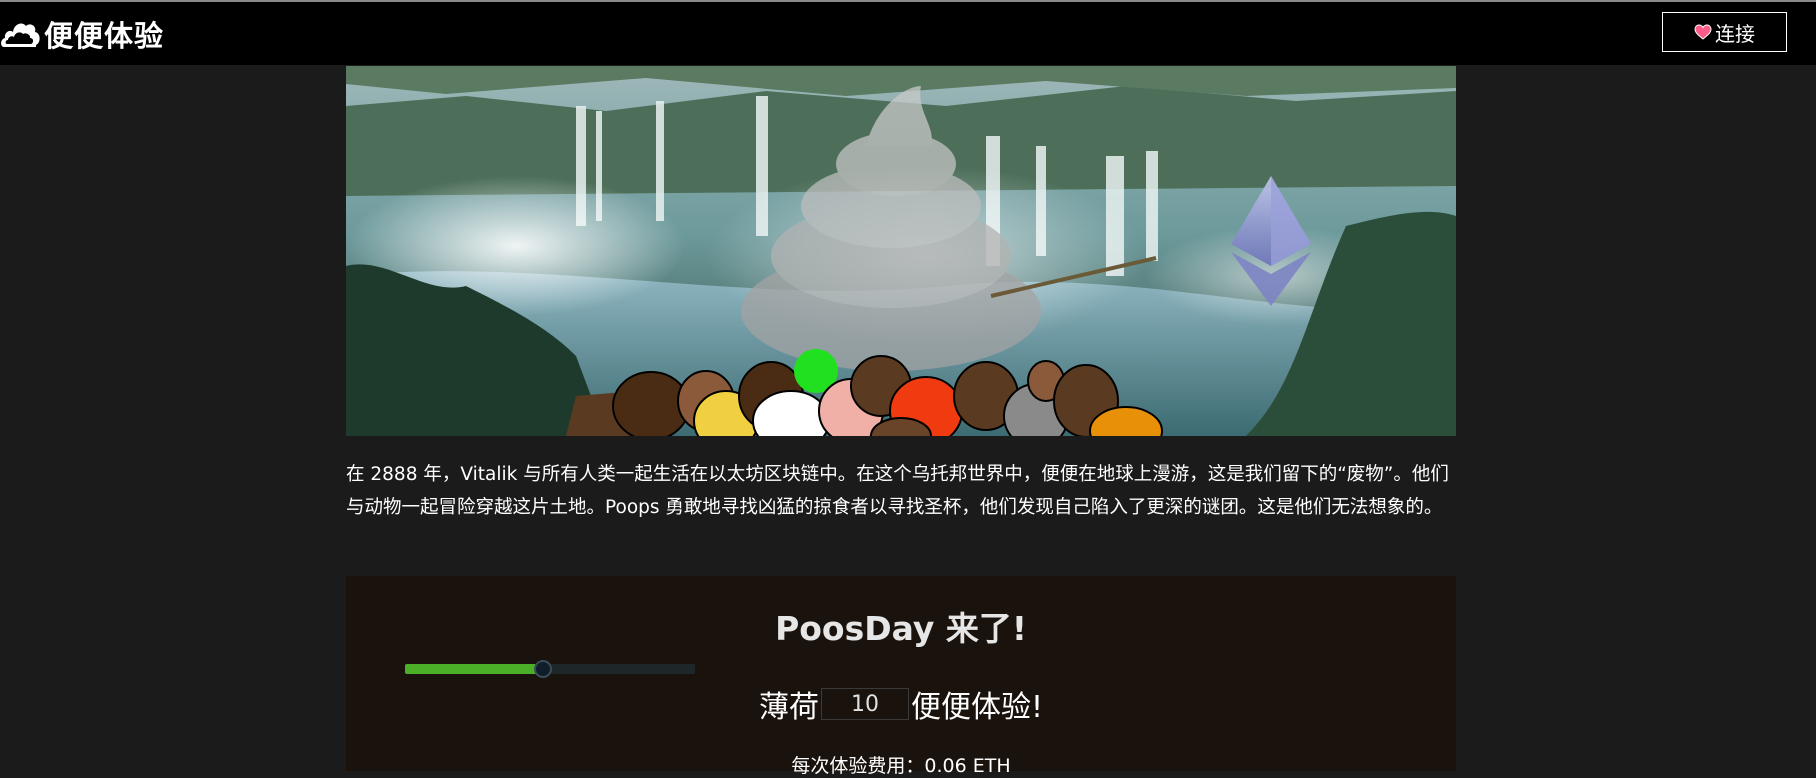 The width and height of the screenshot is (1816, 778). What do you see at coordinates (543, 669) in the screenshot?
I see `quantity-slider-thumb` at bounding box center [543, 669].